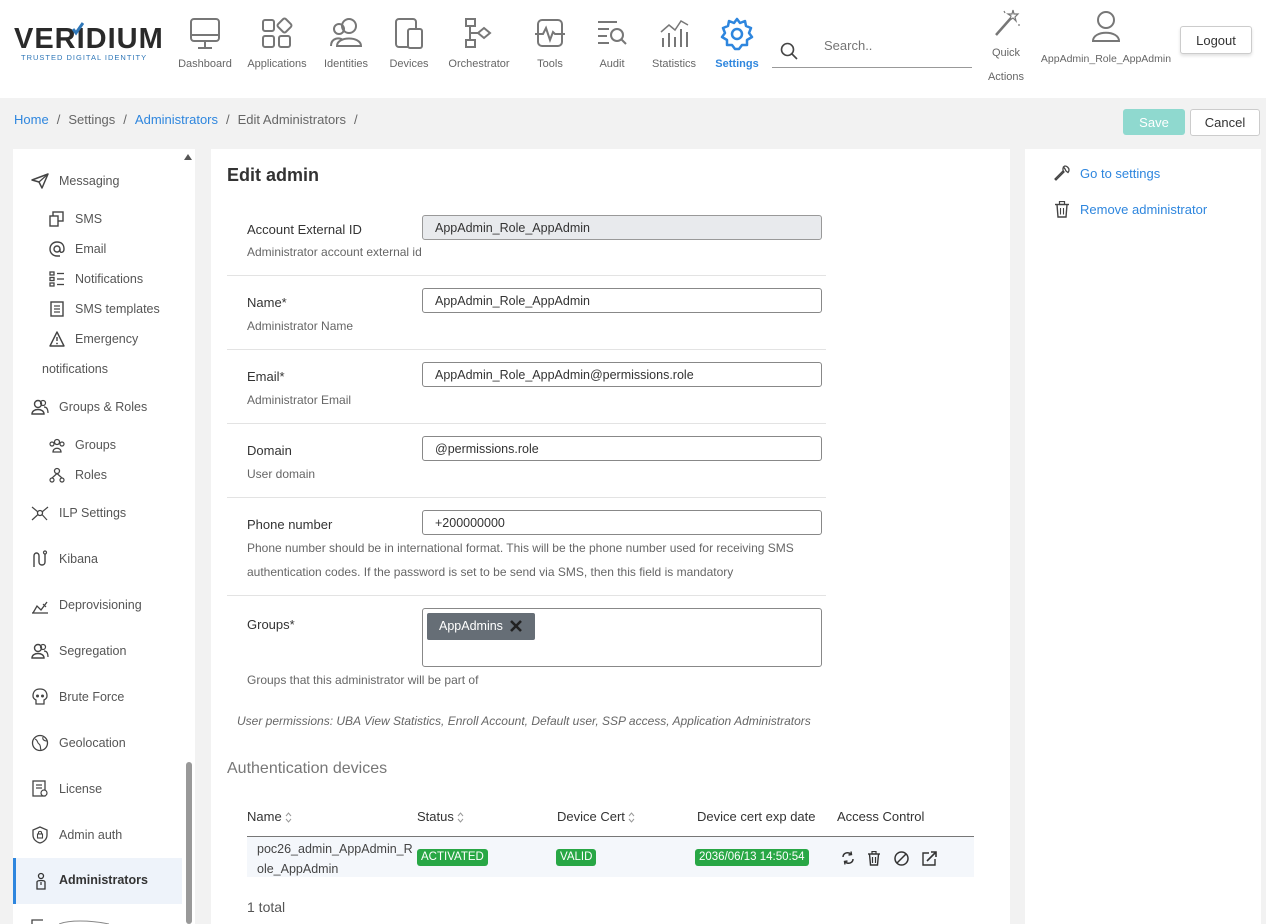 This screenshot has width=1266, height=924. I want to click on col-exp-header: Device cert exp date, so click(756, 816).